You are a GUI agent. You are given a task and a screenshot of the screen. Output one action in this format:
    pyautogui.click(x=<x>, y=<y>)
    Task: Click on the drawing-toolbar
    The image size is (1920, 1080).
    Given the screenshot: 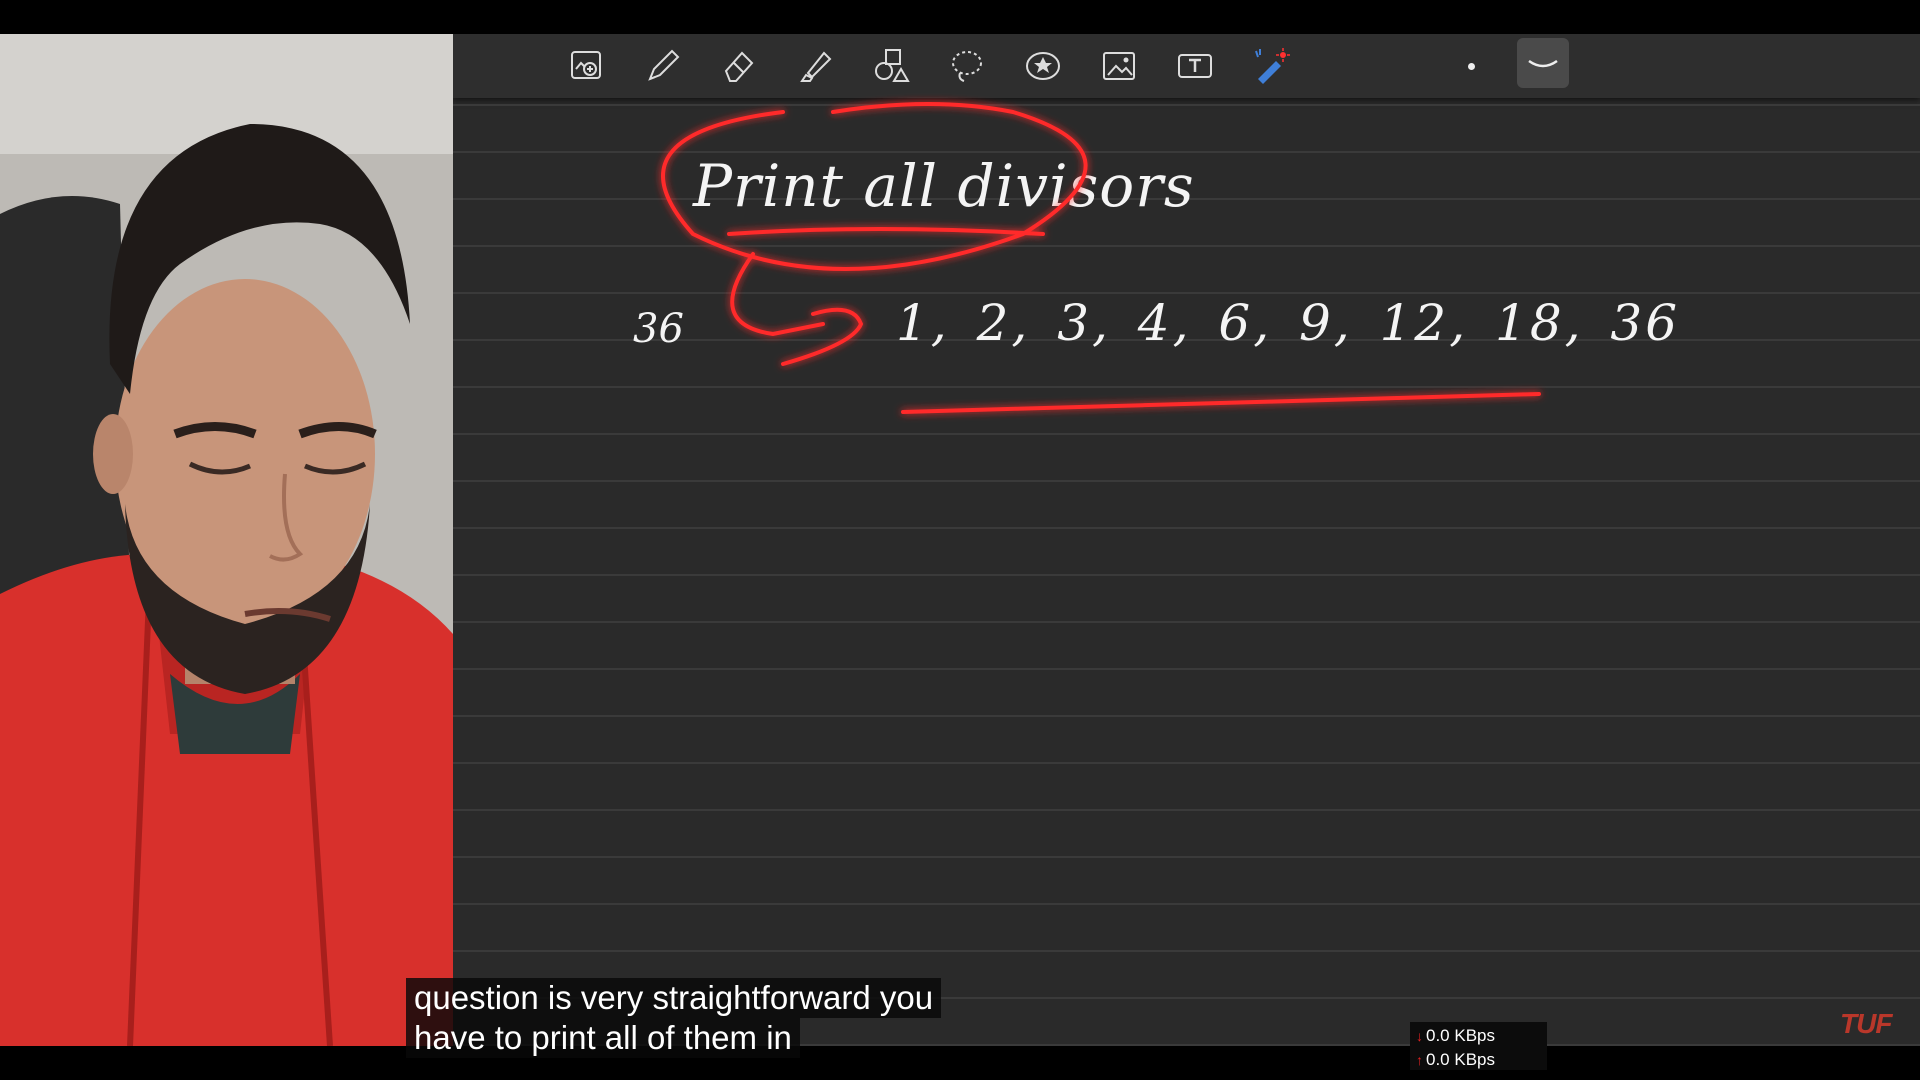 What is the action you would take?
    pyautogui.click(x=1186, y=66)
    